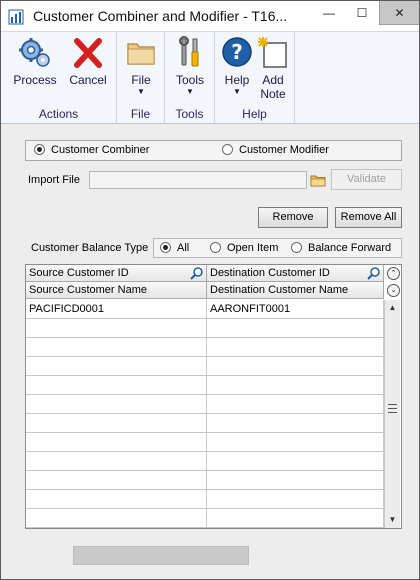 This screenshot has height=580, width=420. Describe the element at coordinates (141, 91) in the screenshot. I see `file-dropdown-arrow-icon: ▼` at that location.